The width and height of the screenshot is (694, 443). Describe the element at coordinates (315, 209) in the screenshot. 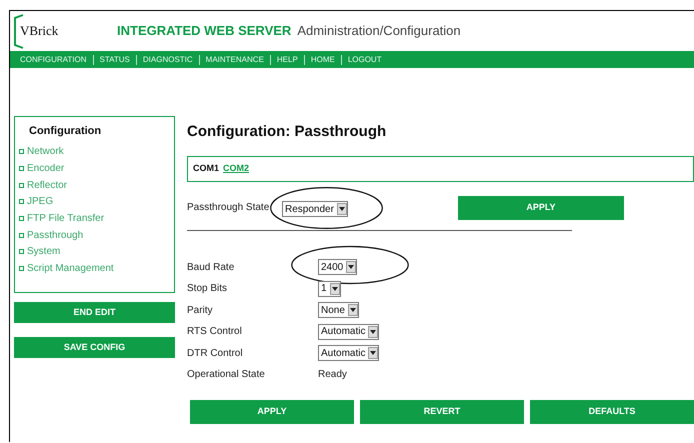

I see `dropdown: Responder` at that location.